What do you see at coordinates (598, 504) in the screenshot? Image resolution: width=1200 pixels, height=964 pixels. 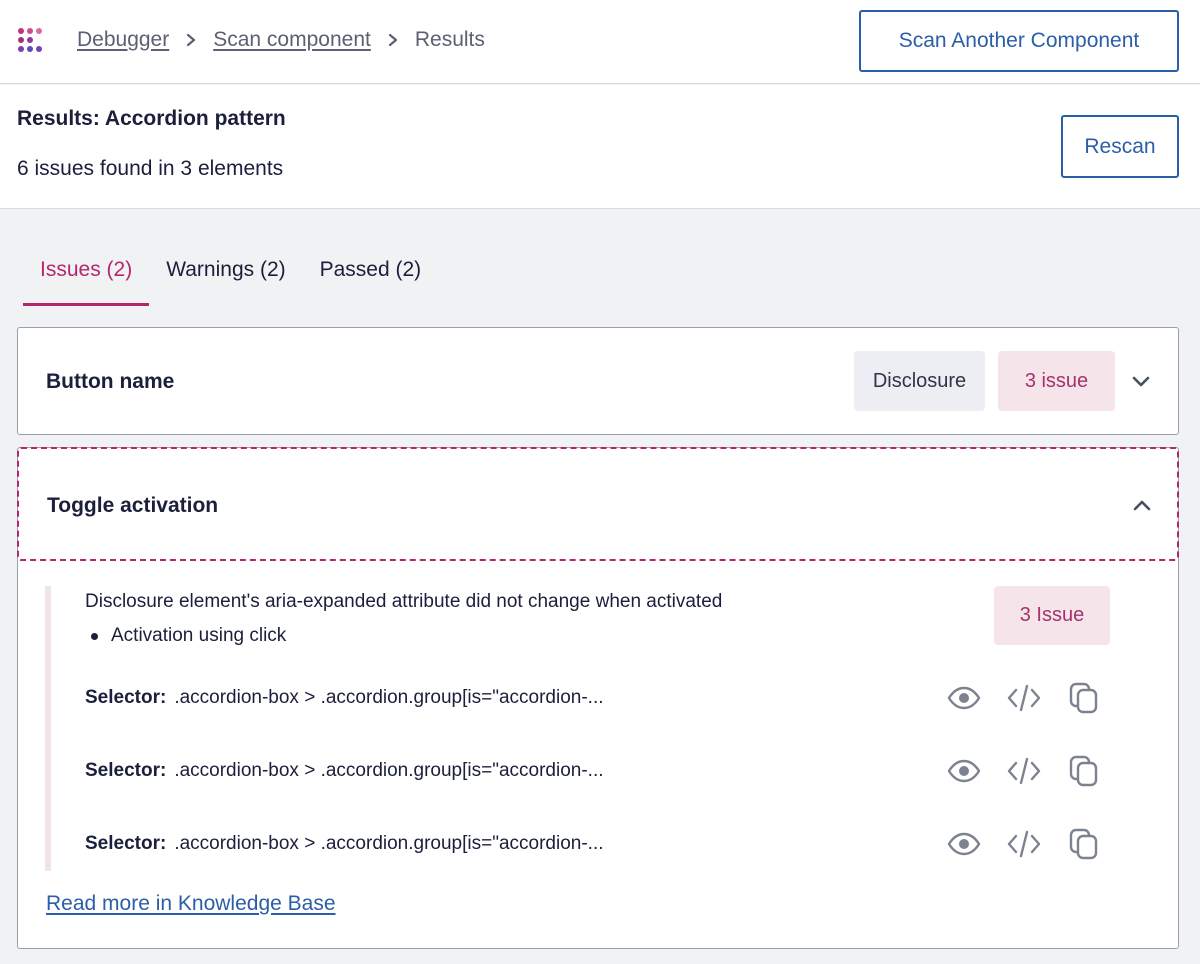 I see `accordion-header: Toggle activation` at bounding box center [598, 504].